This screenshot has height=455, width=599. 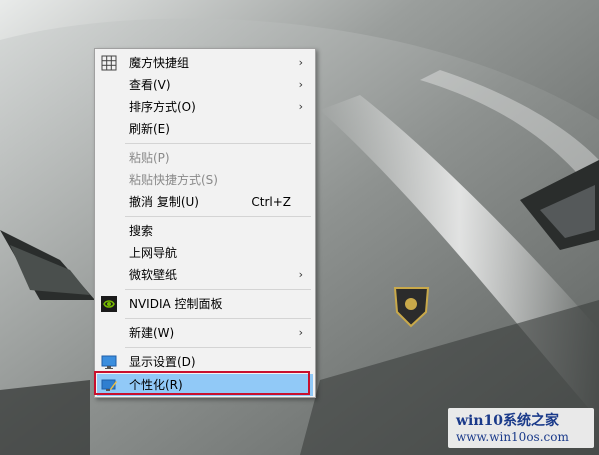 What do you see at coordinates (205, 85) in the screenshot?
I see `menu-item-view: 查看(V) ›` at bounding box center [205, 85].